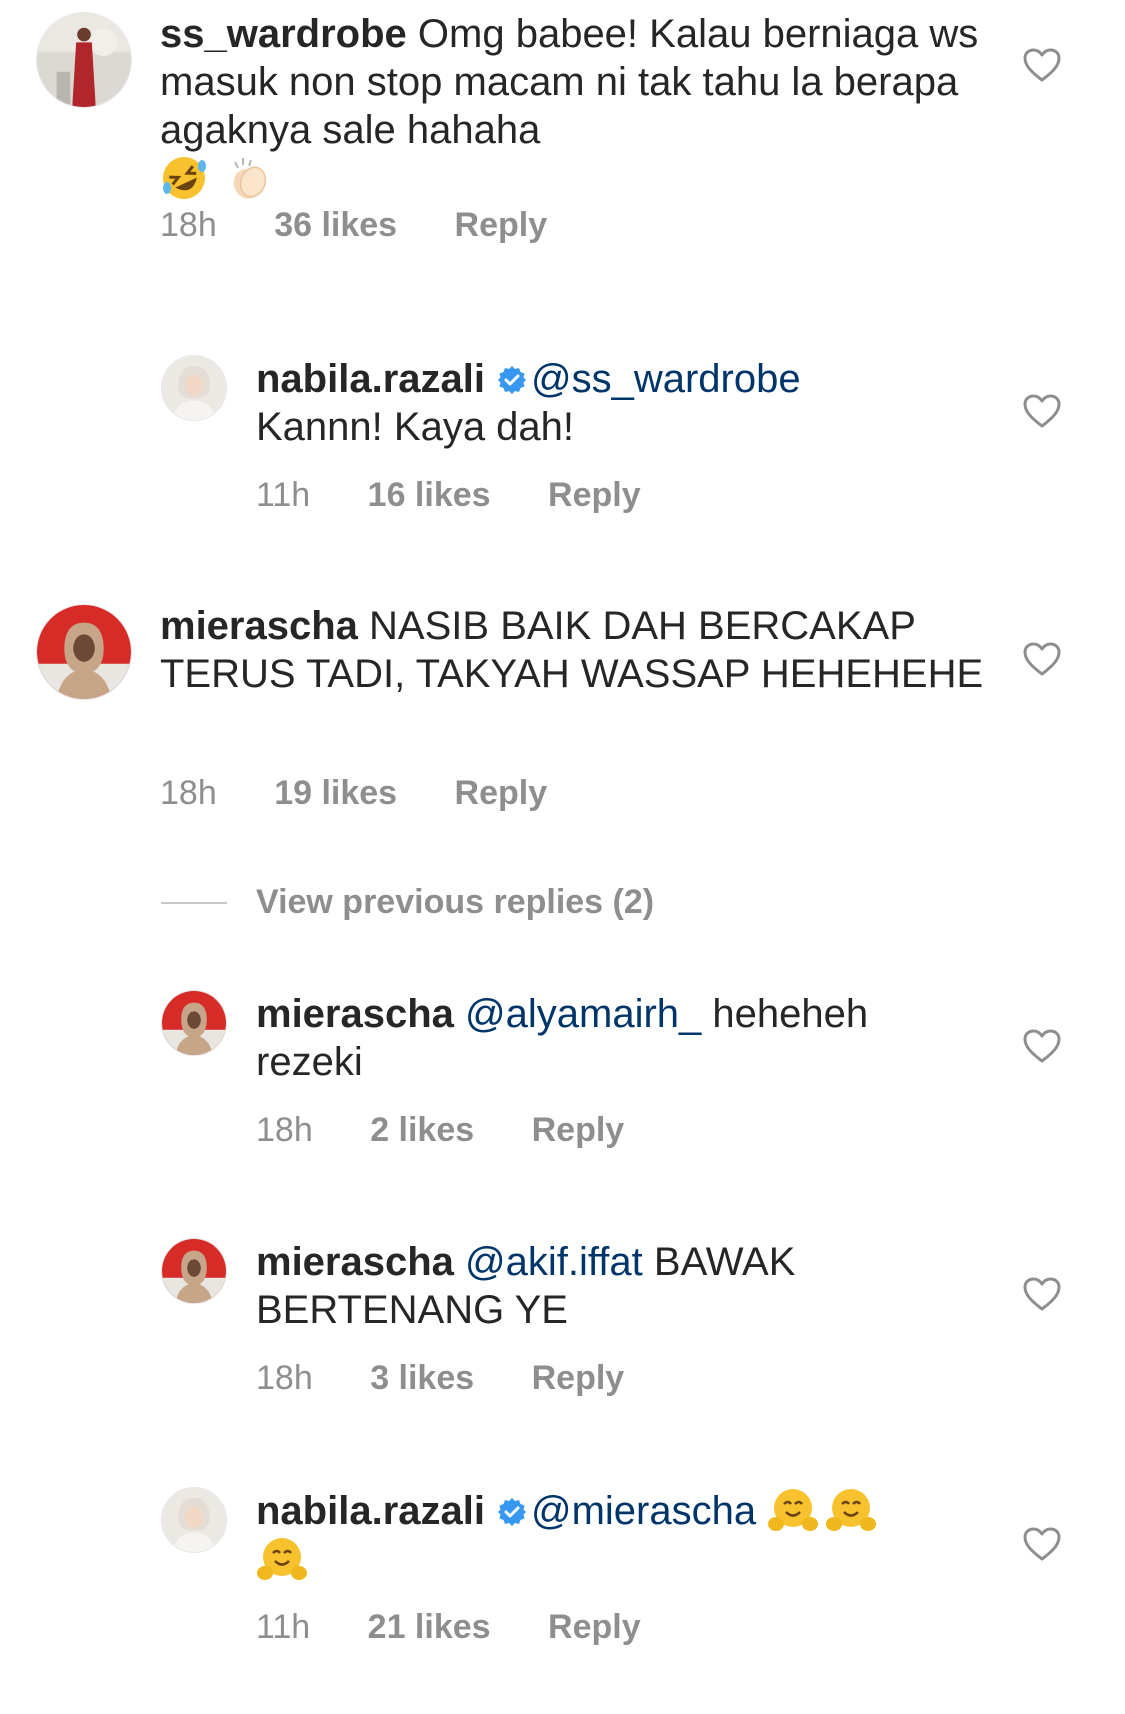 This screenshot has height=1714, width=1125. I want to click on likes-count: 16 likes, so click(429, 495).